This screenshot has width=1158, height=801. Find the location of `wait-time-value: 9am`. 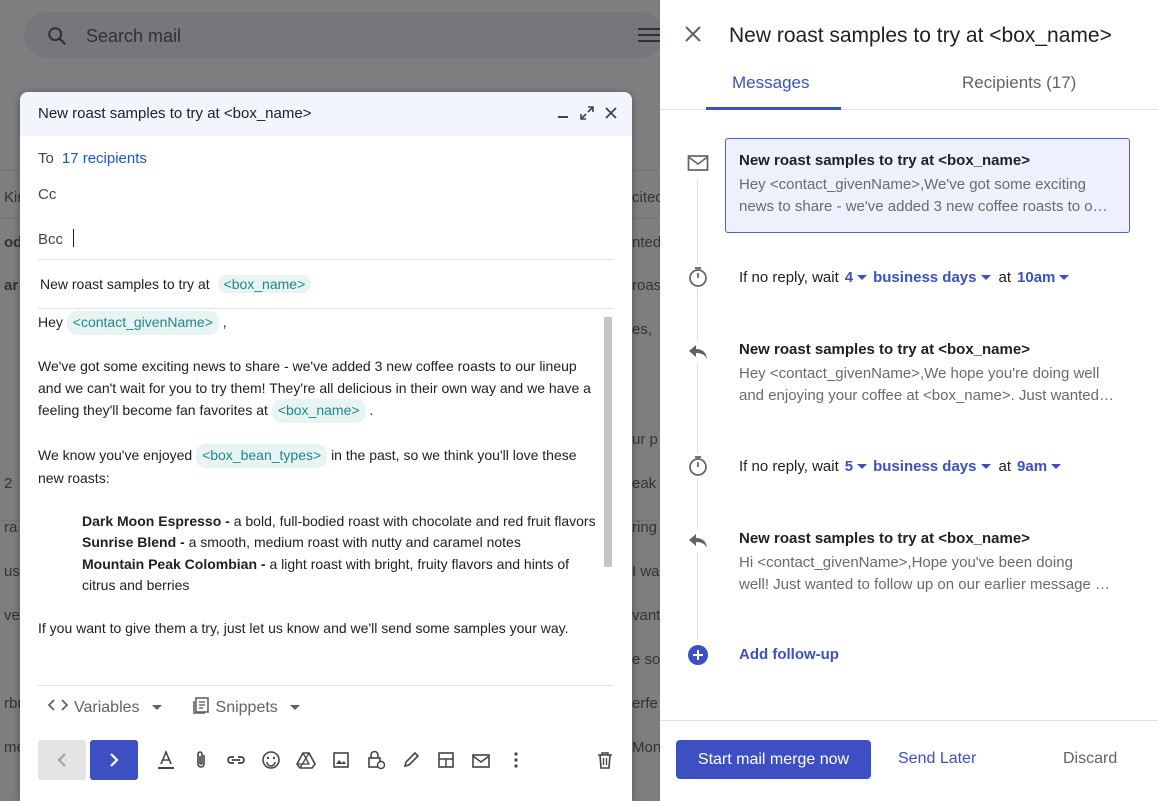

wait-time-value: 9am is located at coordinates (1032, 466).